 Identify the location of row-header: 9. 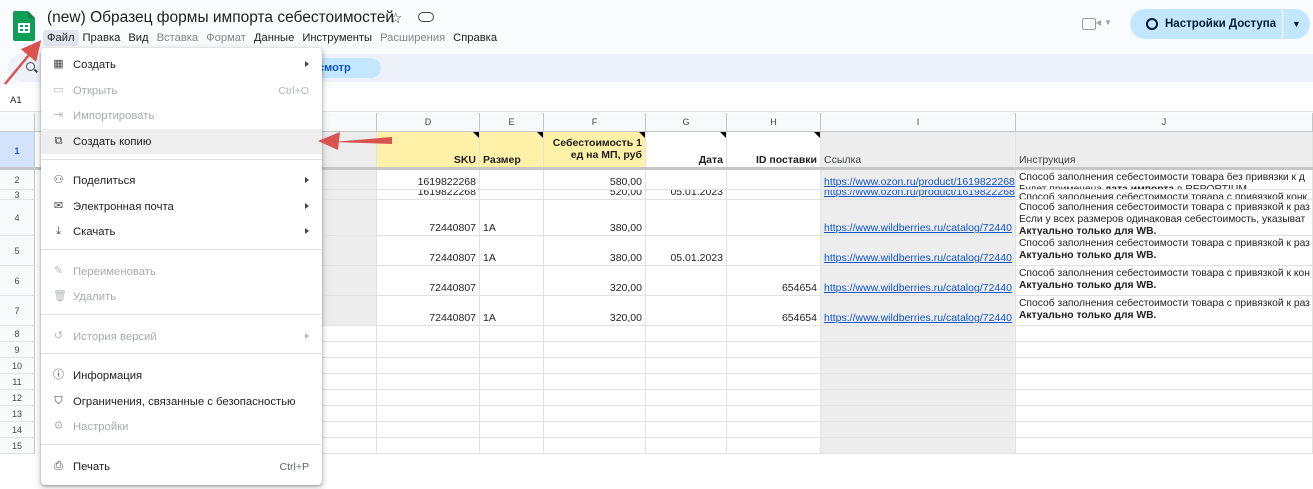
(17, 350).